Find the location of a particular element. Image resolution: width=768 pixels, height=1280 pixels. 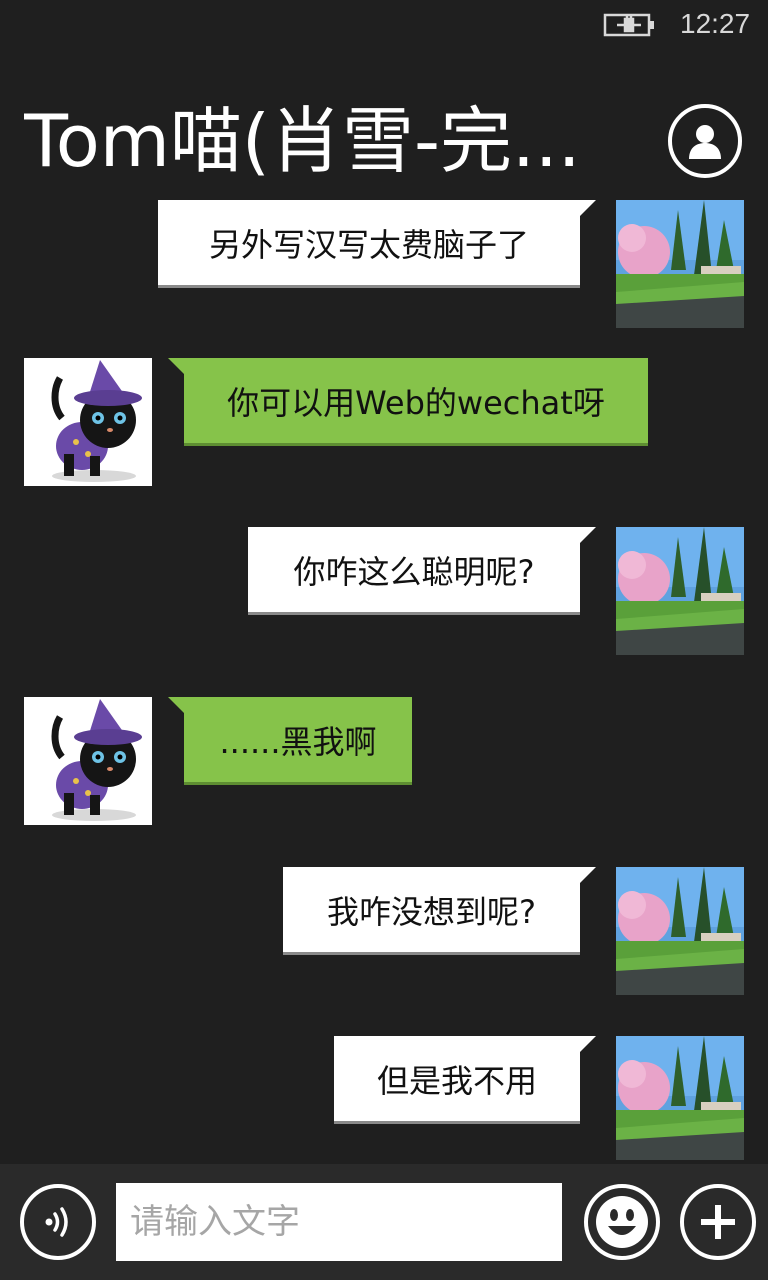

message-text: ......黑我啊 is located at coordinates (298, 741).